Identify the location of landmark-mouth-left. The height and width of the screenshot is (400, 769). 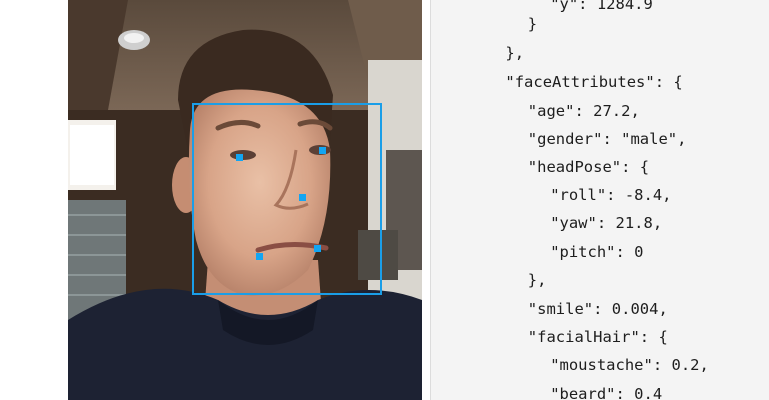
(259, 256).